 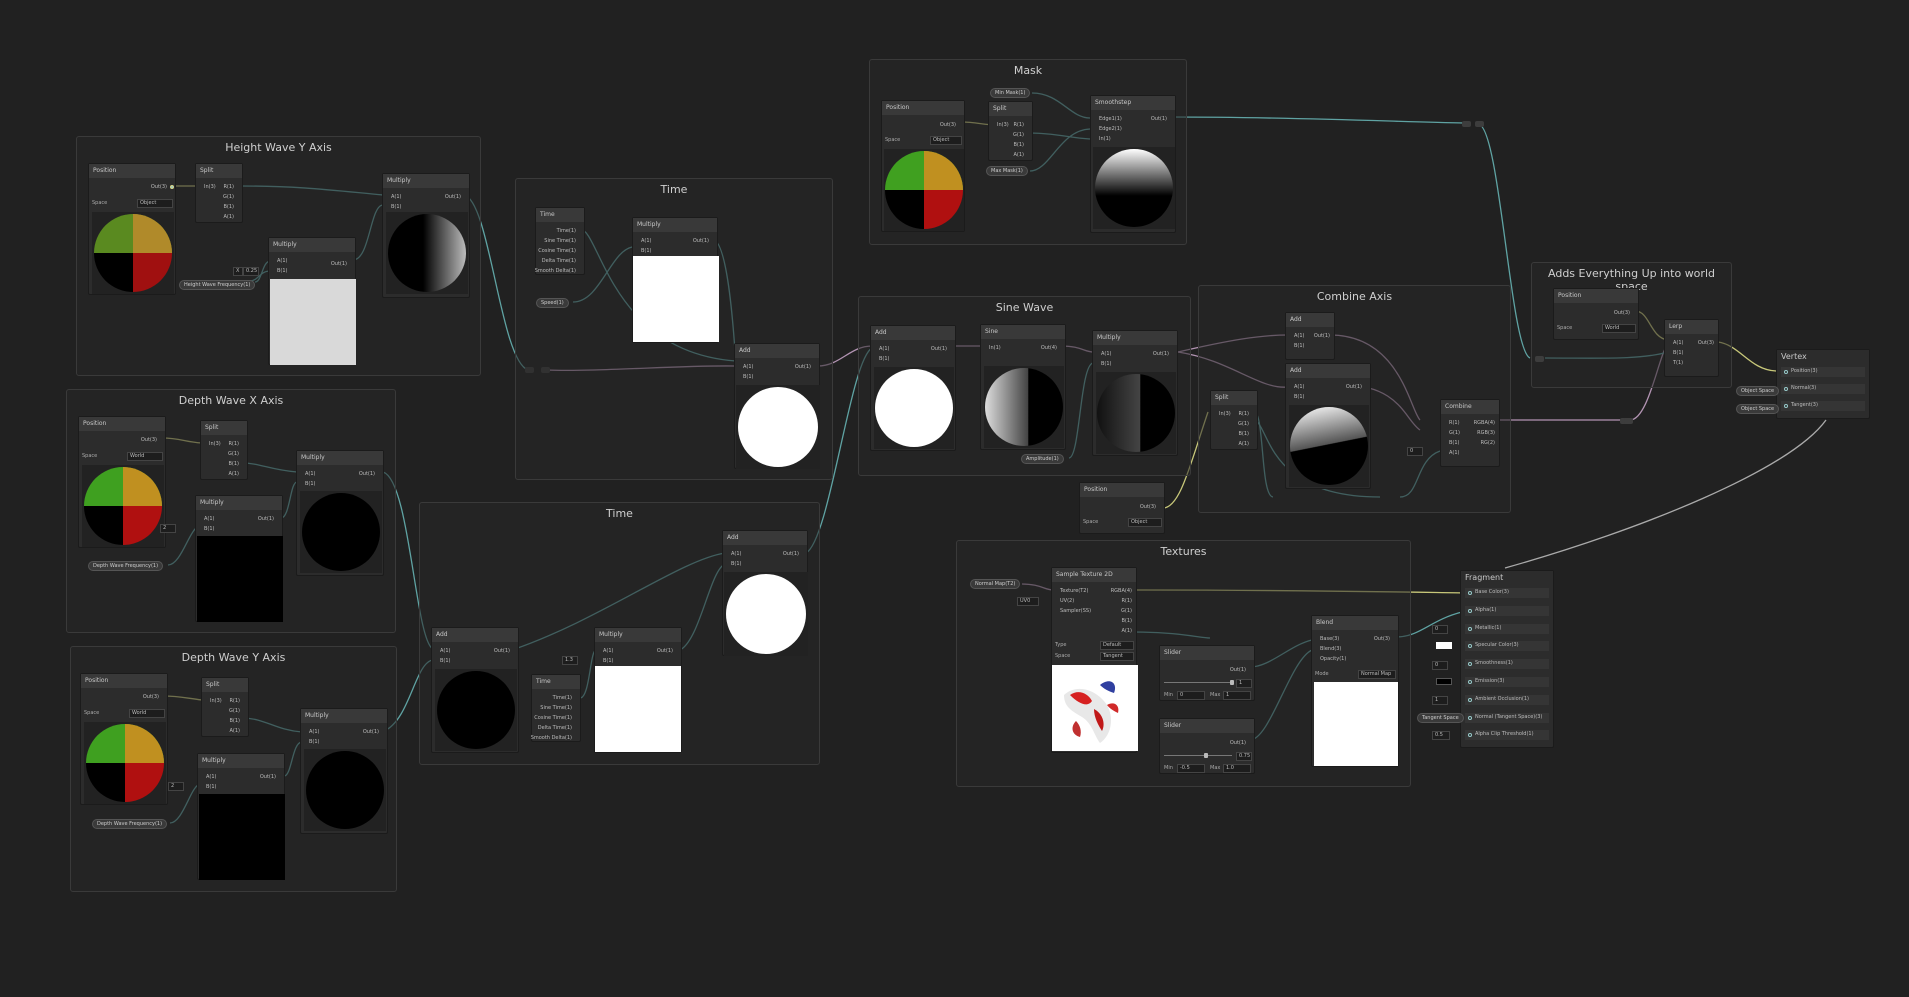 I want to click on fragment-port: Smoothness(1), so click(x=1507, y=664).